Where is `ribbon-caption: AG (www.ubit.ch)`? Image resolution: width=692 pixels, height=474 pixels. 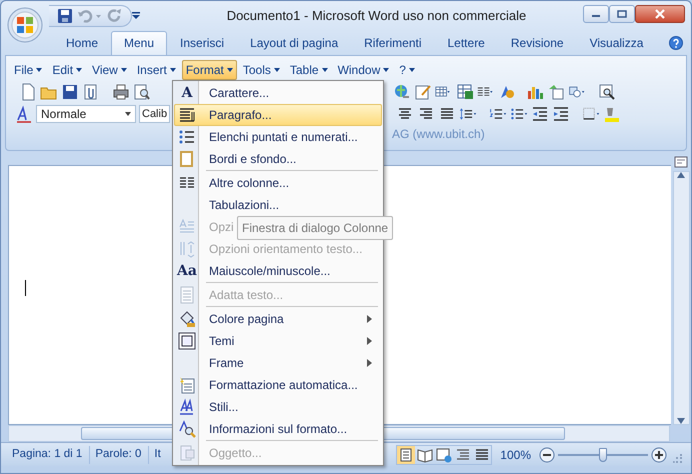 ribbon-caption: AG (www.ubit.ch) is located at coordinates (438, 134).